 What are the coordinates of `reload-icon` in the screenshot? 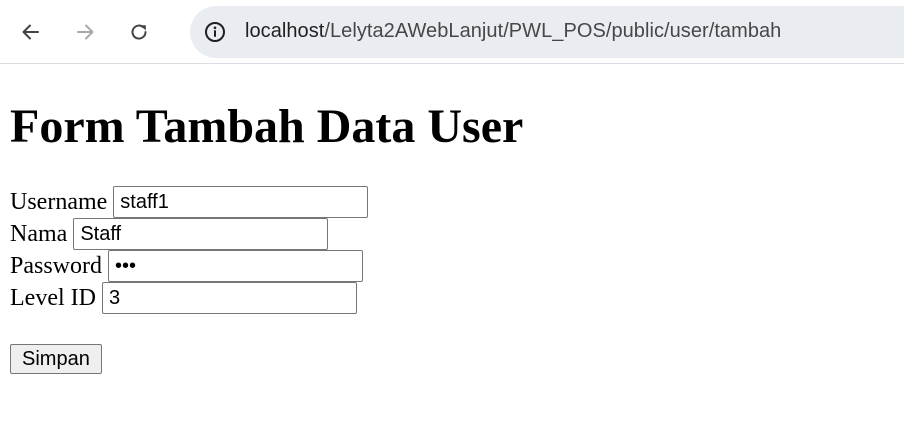 It's located at (139, 32).